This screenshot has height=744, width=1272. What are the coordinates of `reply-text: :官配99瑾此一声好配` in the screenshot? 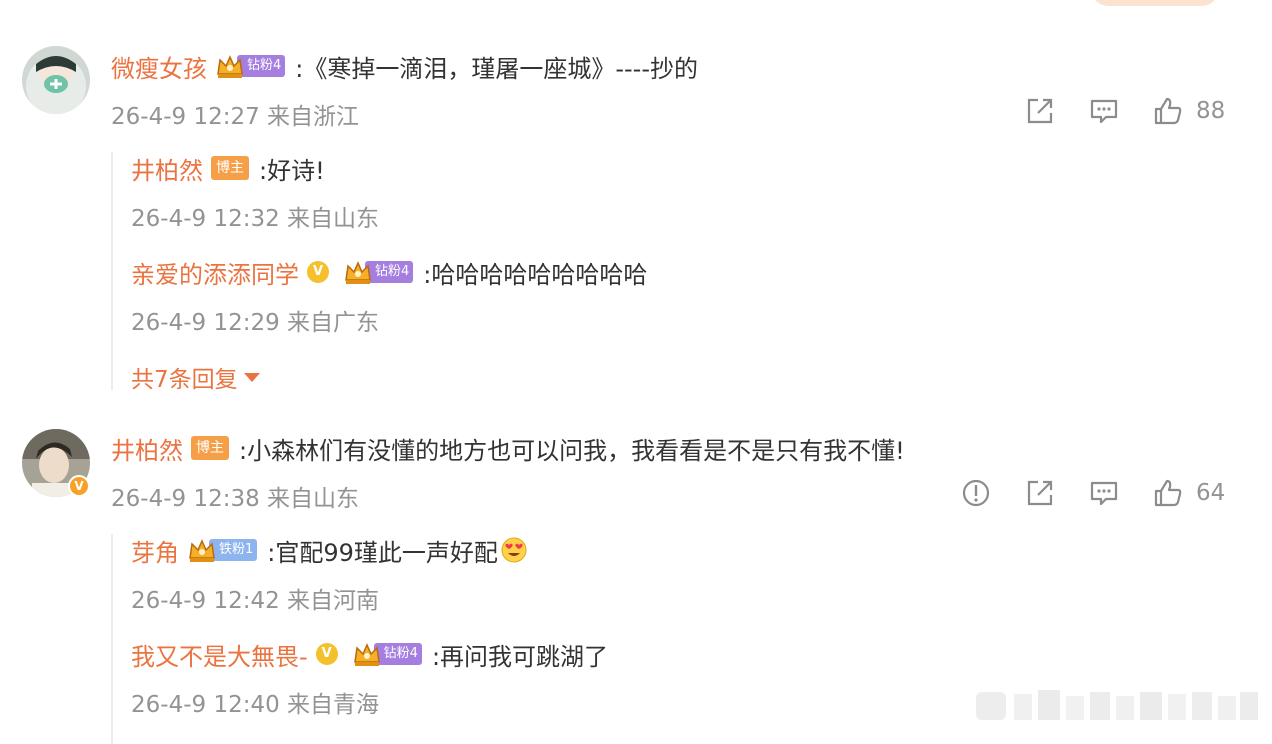 It's located at (382, 552).